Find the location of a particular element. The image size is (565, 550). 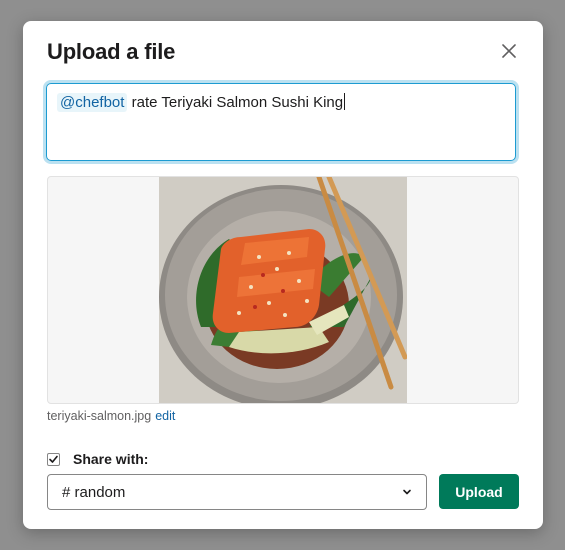

checkmark-icon is located at coordinates (53, 459).